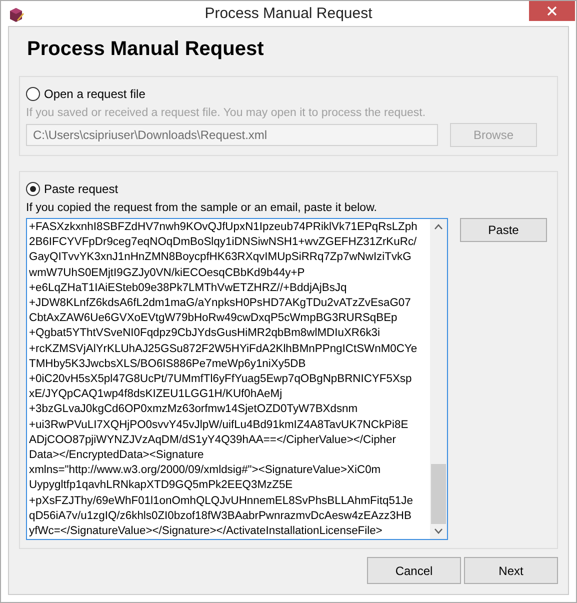 The height and width of the screenshot is (603, 577). What do you see at coordinates (219, 425) in the screenshot?
I see `text-line: +ui3RwPVuLI7XQHjPO0svvY45vJlpW/uifLu4Bd91kmIZ4A8TavUK7NCkPi8E` at bounding box center [219, 425].